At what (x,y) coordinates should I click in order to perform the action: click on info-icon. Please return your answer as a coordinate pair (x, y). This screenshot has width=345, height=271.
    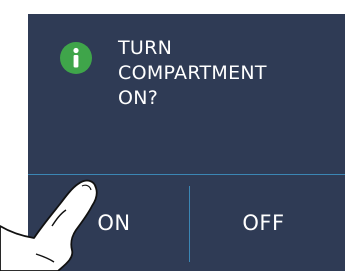
    Looking at the image, I should click on (76, 58).